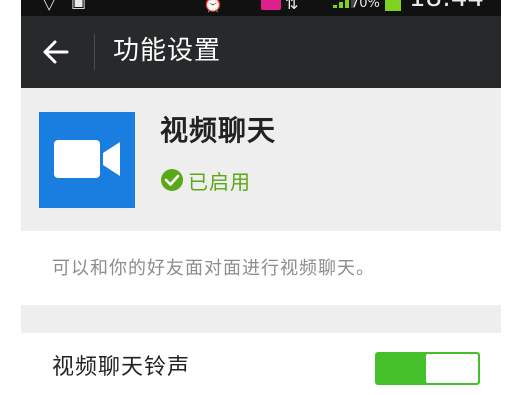 The width and height of the screenshot is (512, 395). Describe the element at coordinates (79, 5) in the screenshot. I see `screenshot-icon: ▣` at that location.